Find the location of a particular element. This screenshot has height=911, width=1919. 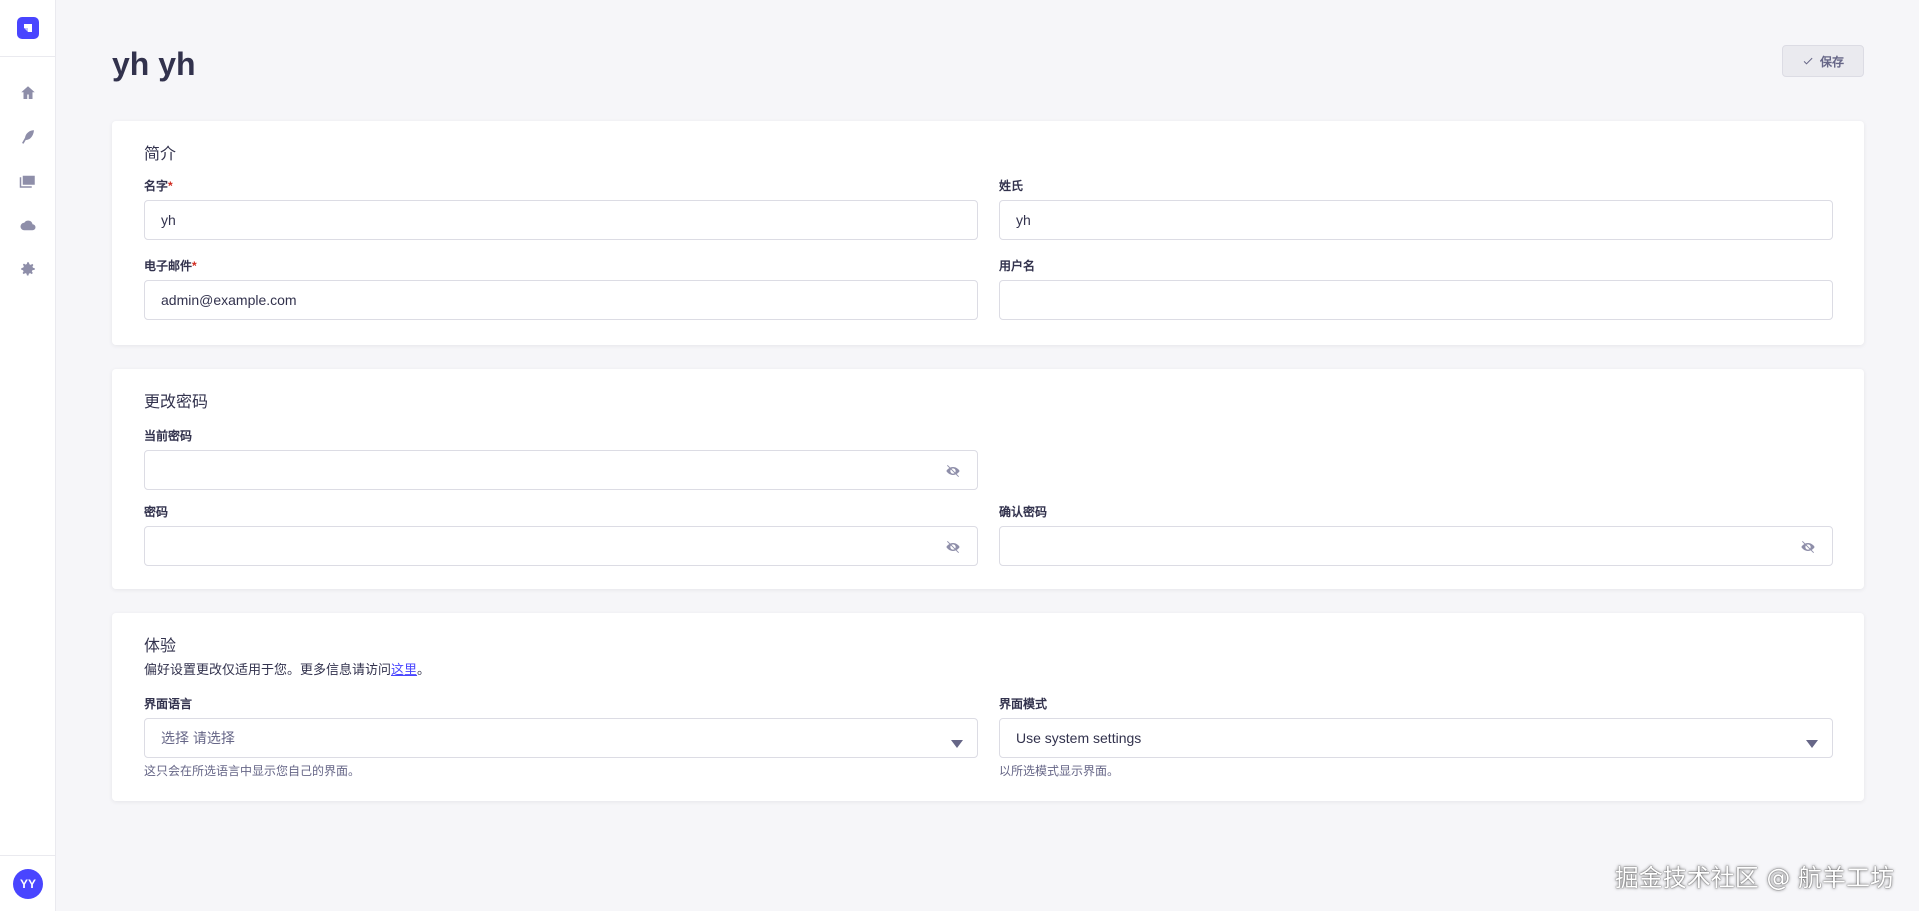

user-menu: YY is located at coordinates (28, 883).